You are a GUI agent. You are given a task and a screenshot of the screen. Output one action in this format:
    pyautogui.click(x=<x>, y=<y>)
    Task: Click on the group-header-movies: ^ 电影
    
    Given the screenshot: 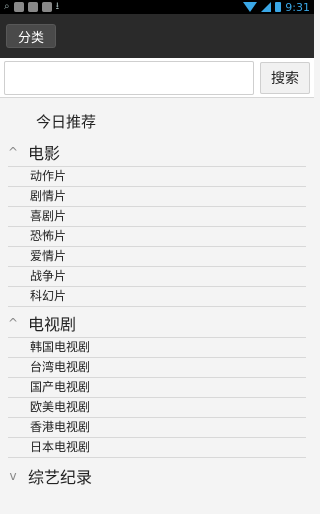 What is the action you would take?
    pyautogui.click(x=157, y=152)
    